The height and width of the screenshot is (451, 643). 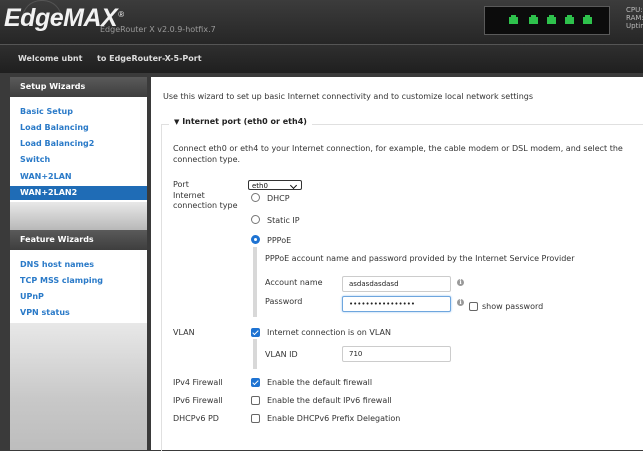 I want to click on pppoe-indent-bar, so click(x=255, y=282).